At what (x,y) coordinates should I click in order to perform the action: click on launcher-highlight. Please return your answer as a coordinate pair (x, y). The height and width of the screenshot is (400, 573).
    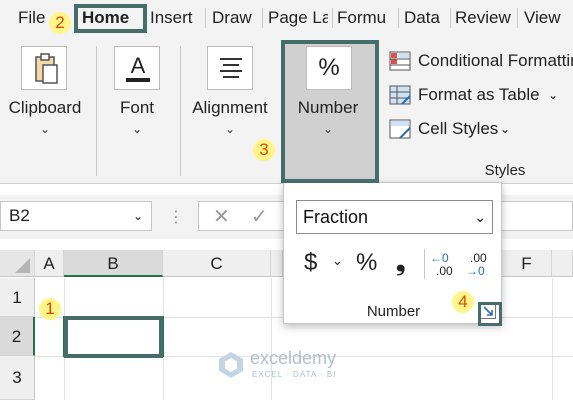
    Looking at the image, I should click on (490, 314).